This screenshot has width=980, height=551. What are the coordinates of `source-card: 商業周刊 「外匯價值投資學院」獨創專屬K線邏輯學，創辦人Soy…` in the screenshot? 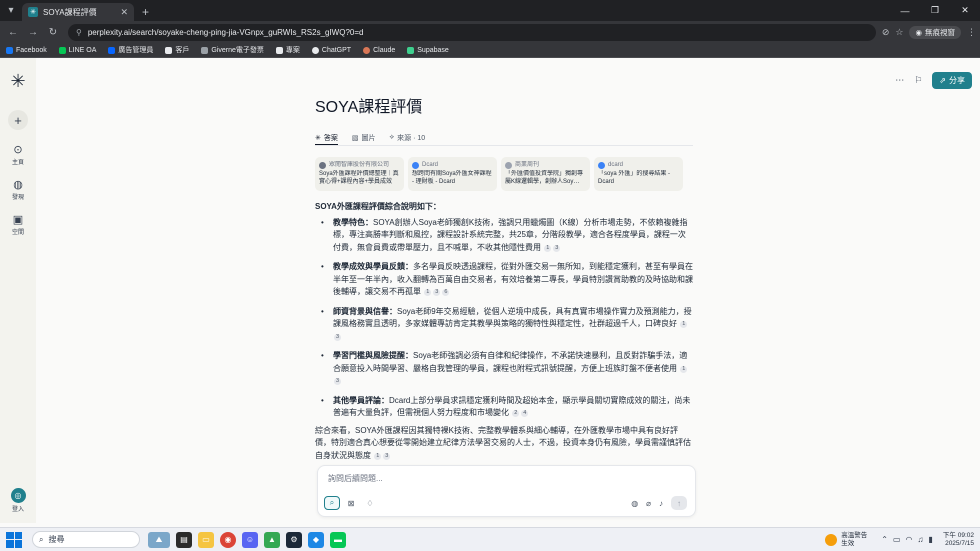 It's located at (545, 174).